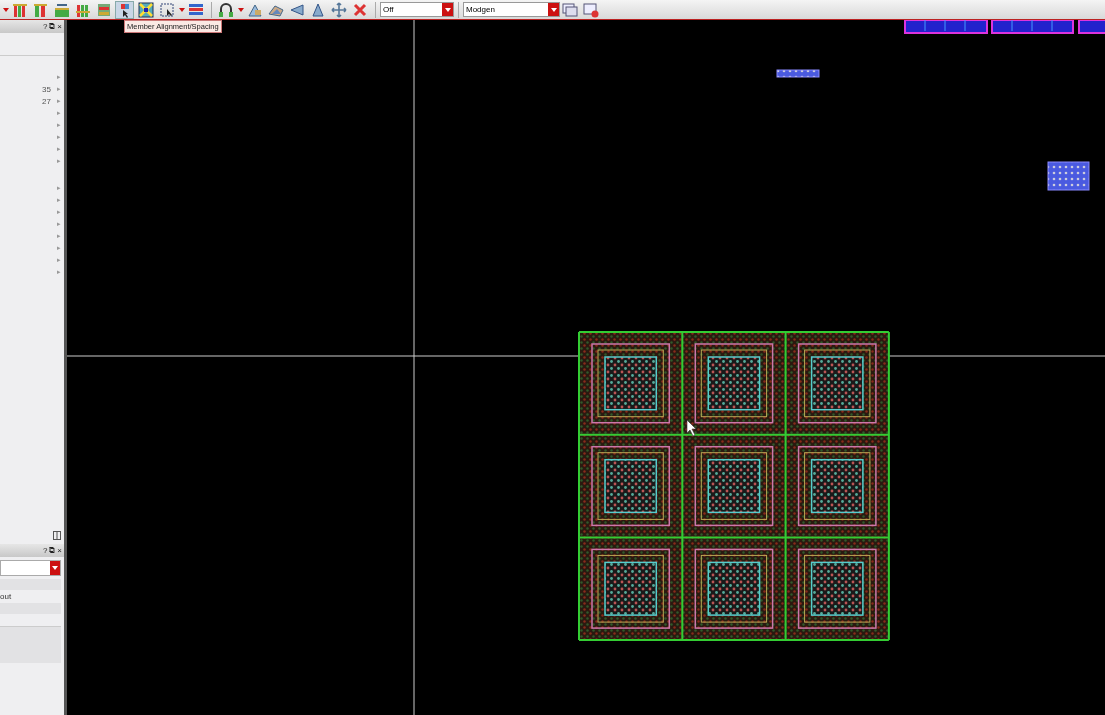 Image resolution: width=1105 pixels, height=715 pixels. I want to click on cross-box-icon, so click(145, 9).